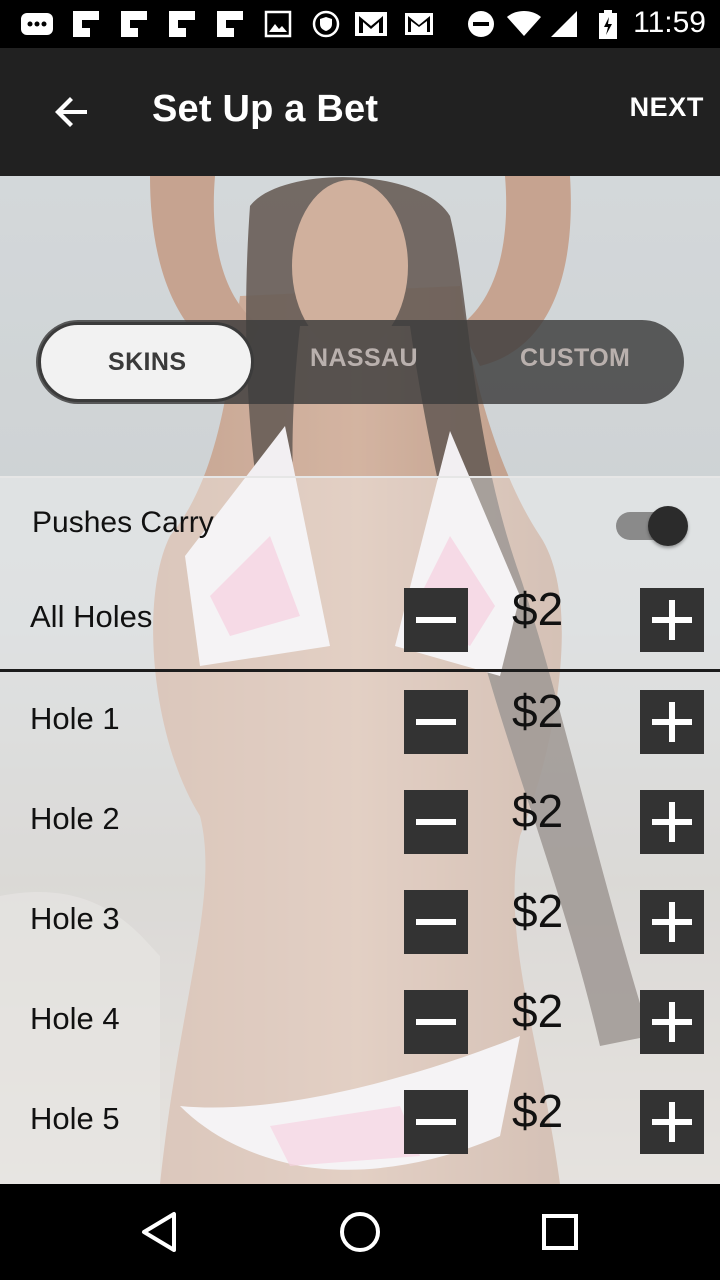  Describe the element at coordinates (608, 24) in the screenshot. I see `battery-icon` at that location.